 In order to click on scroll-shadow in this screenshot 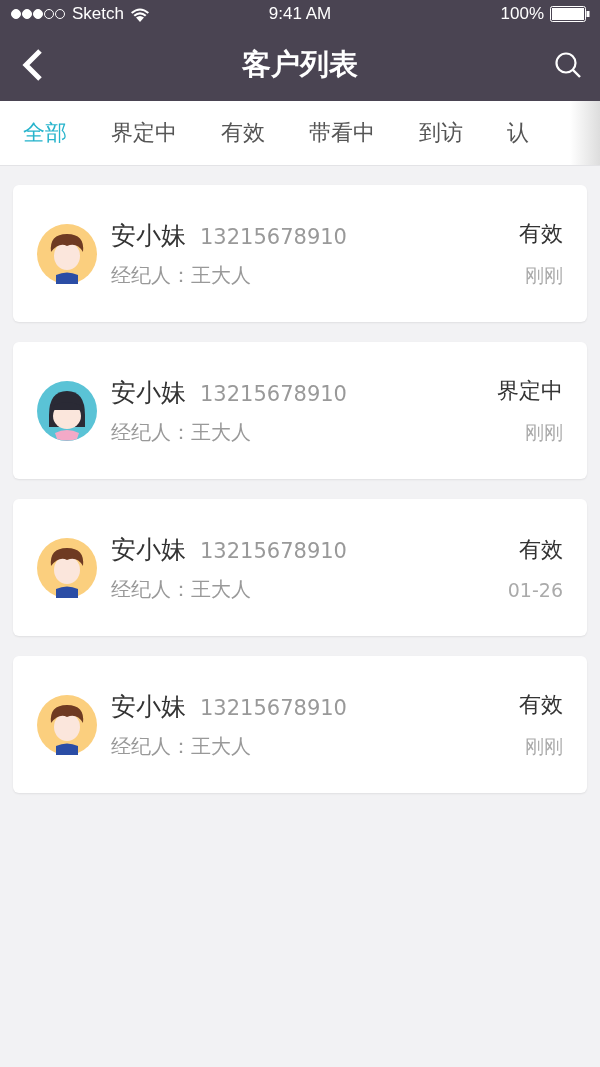, I will do `click(585, 133)`.